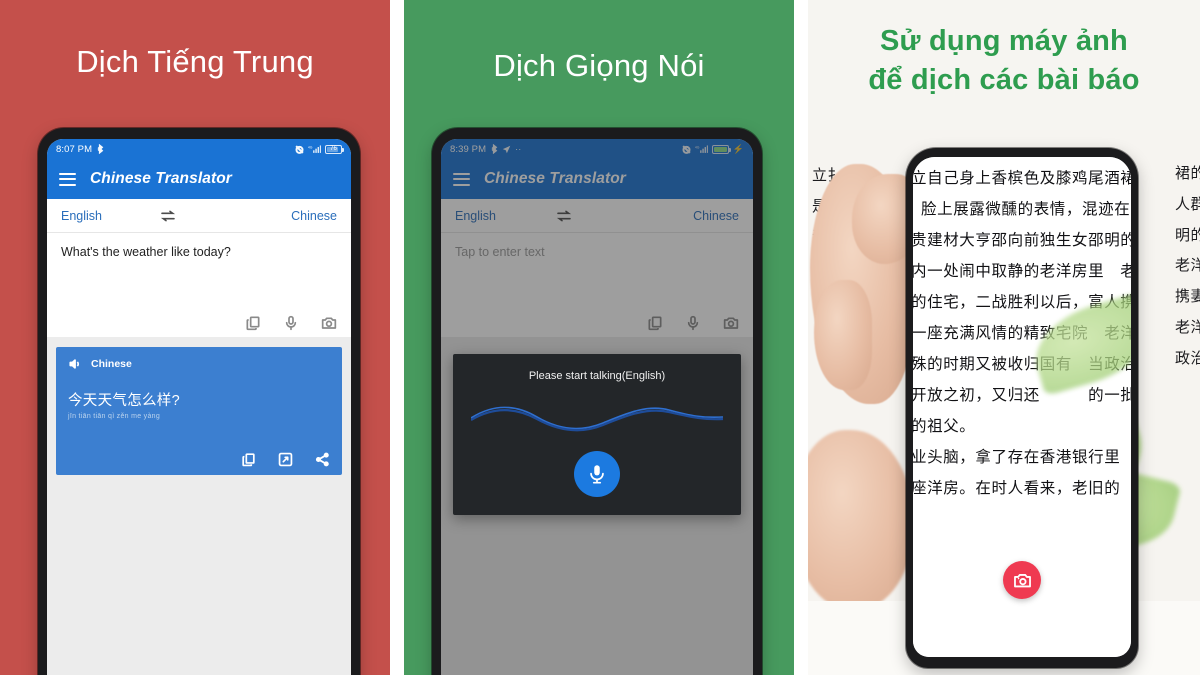 This screenshot has height=675, width=1200. What do you see at coordinates (518, 148) in the screenshot?
I see `more-dots-icon: ··` at bounding box center [518, 148].